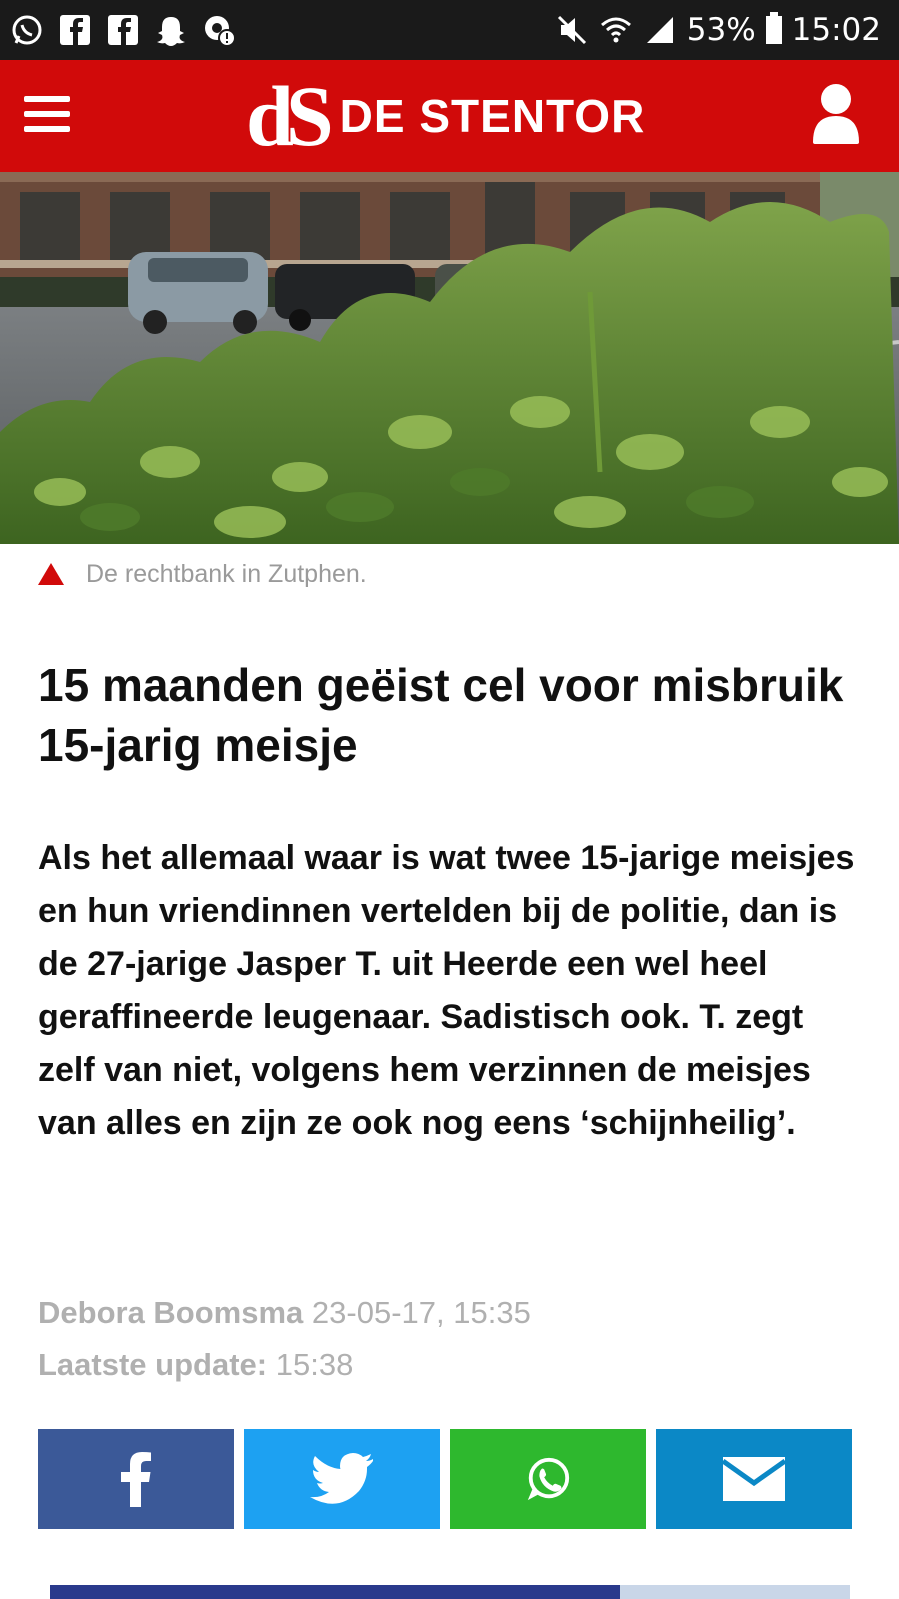  I want to click on clock: 15:02, so click(836, 30).